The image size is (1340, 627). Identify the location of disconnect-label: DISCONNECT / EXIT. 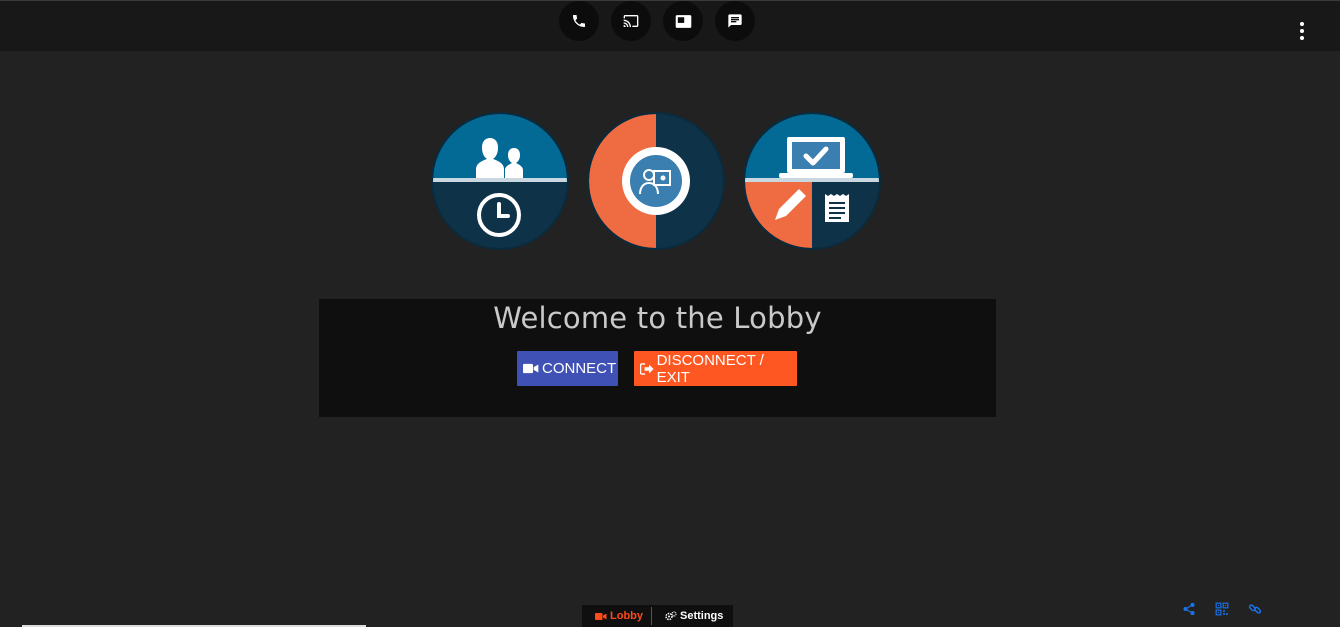
(710, 368).